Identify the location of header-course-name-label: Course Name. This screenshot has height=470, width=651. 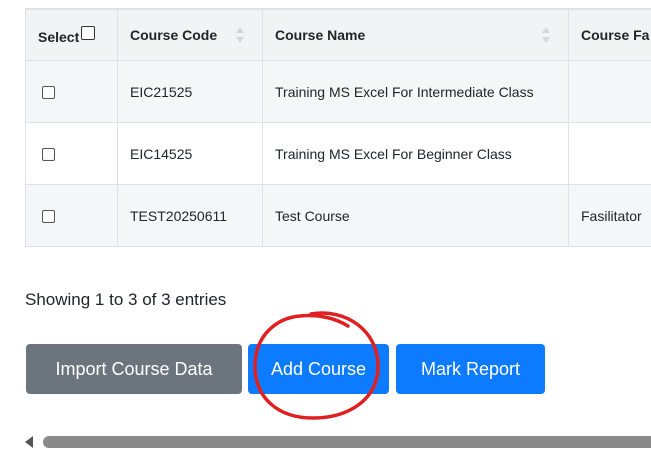
(320, 35).